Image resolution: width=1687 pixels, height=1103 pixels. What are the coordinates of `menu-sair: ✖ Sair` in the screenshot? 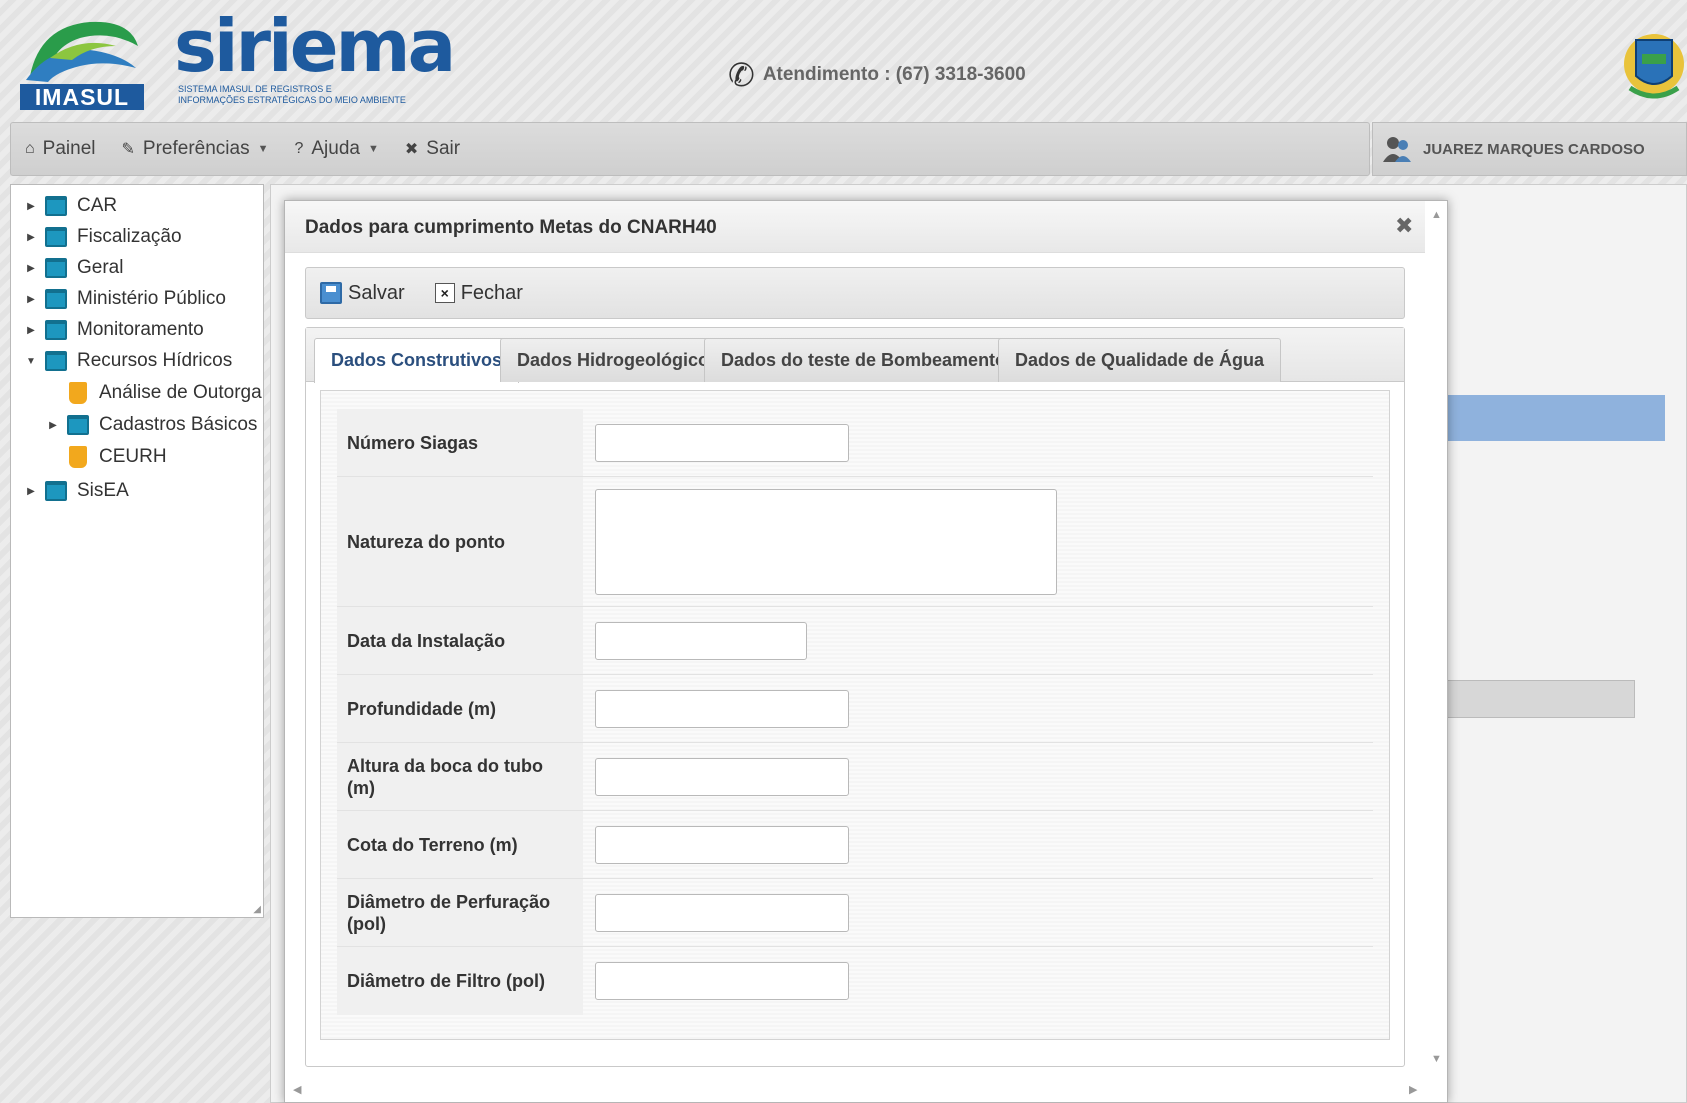 It's located at (432, 149).